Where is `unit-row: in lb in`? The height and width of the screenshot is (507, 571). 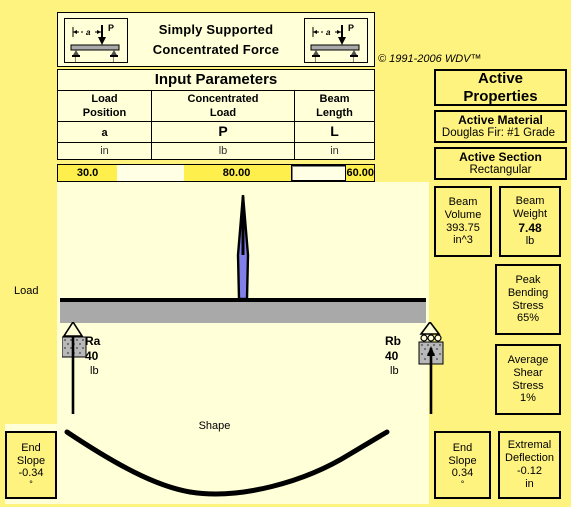 unit-row: in lb in is located at coordinates (216, 151).